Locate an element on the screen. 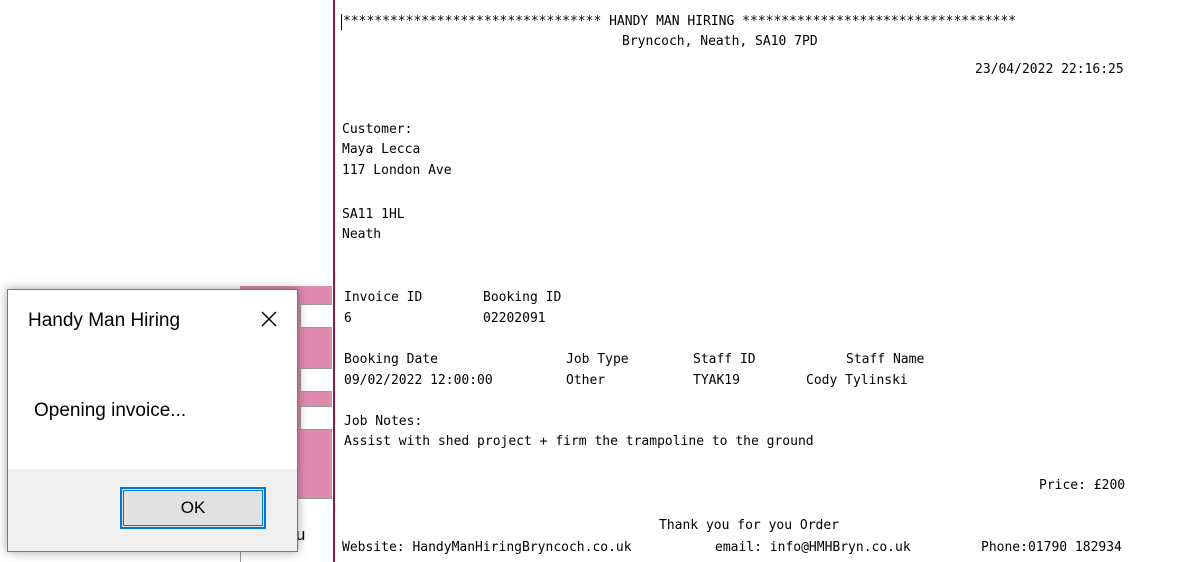 This screenshot has height=562, width=1189. job-type-value: Other is located at coordinates (586, 380).